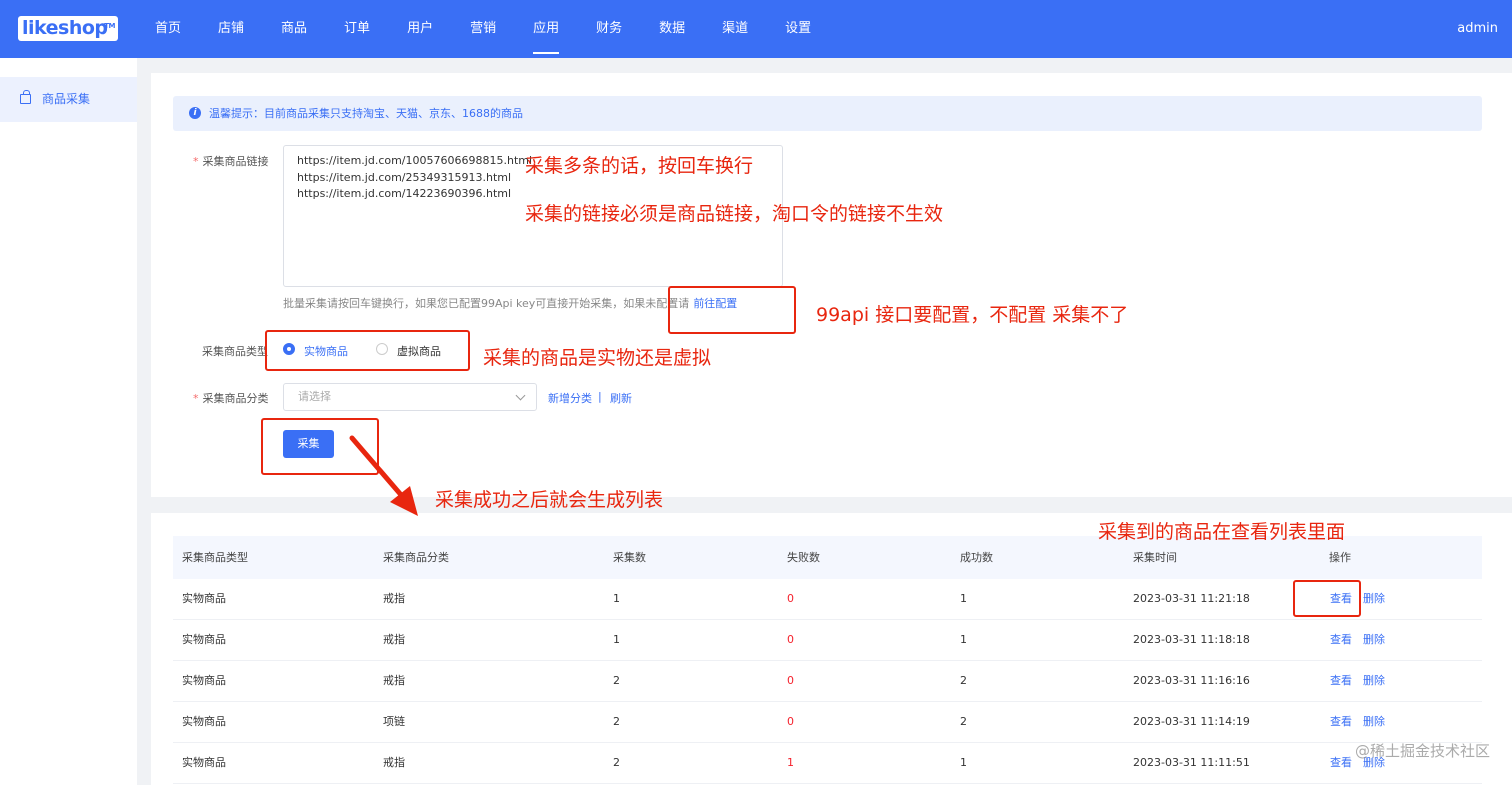  What do you see at coordinates (827, 681) in the screenshot?
I see `table-row: 实物商品 戒指 2 0 2 2023-03-31 11:16:16 查看 删除` at bounding box center [827, 681].